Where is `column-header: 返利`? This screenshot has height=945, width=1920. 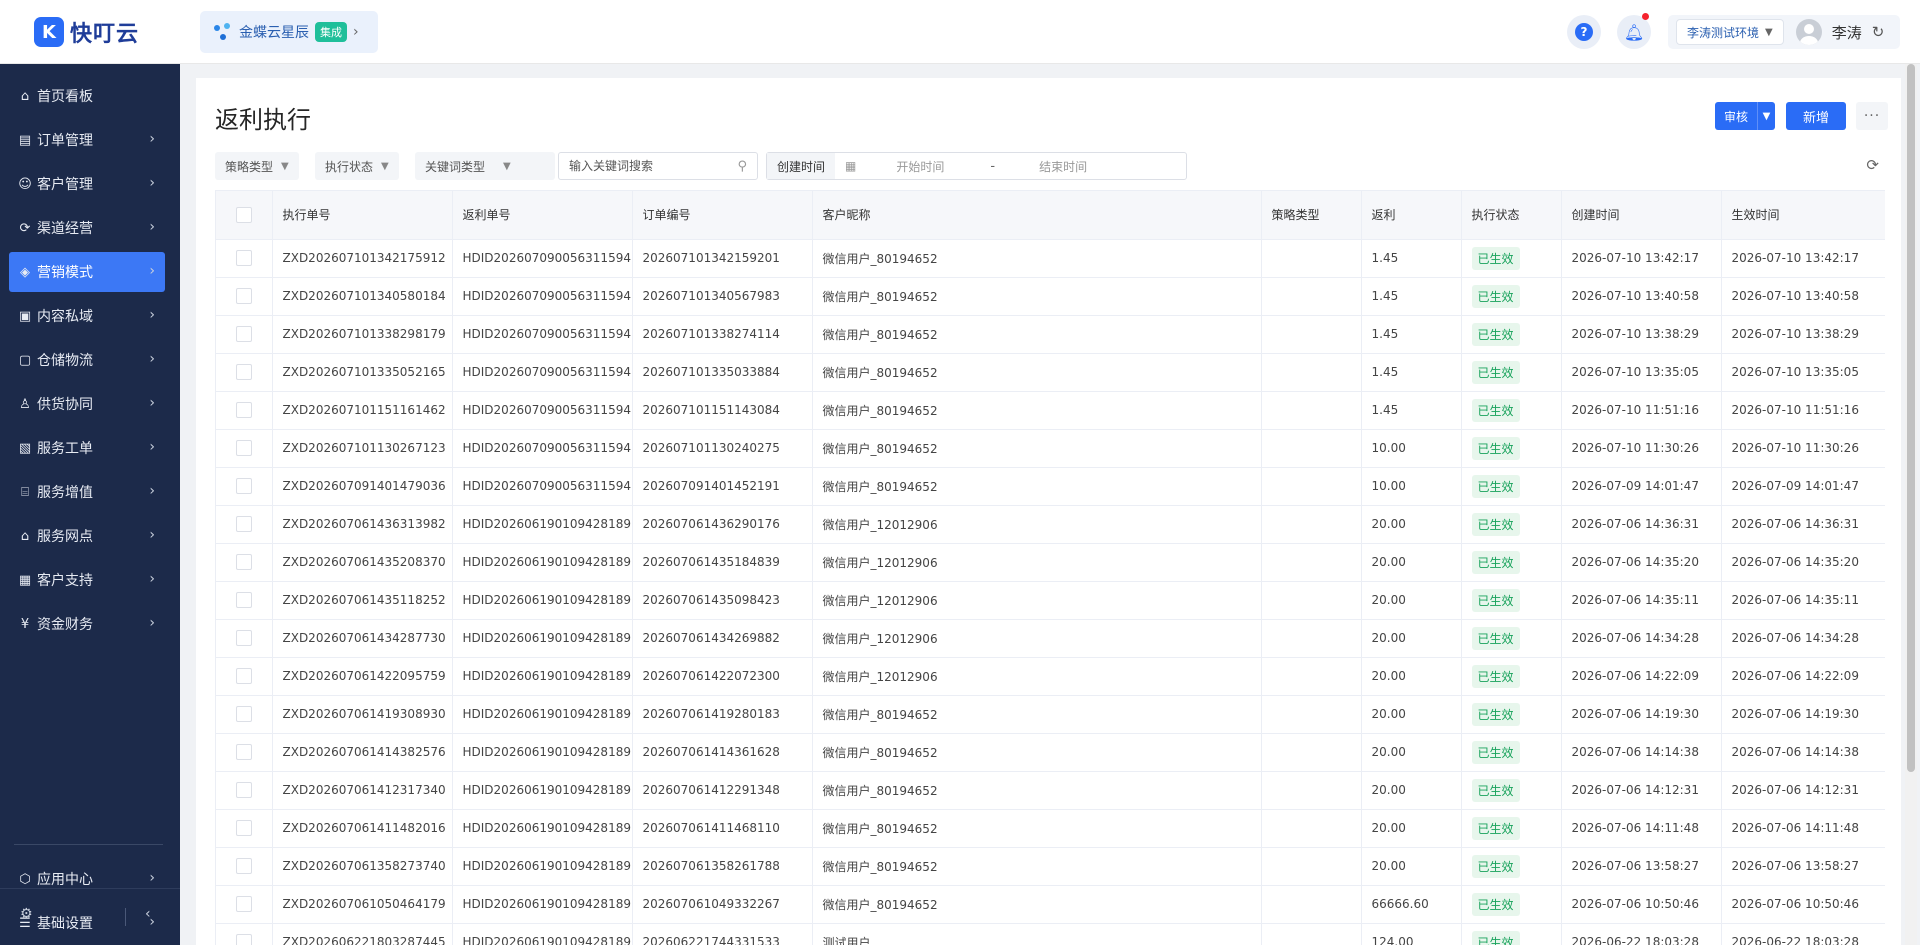
column-header: 返利 is located at coordinates (1411, 215).